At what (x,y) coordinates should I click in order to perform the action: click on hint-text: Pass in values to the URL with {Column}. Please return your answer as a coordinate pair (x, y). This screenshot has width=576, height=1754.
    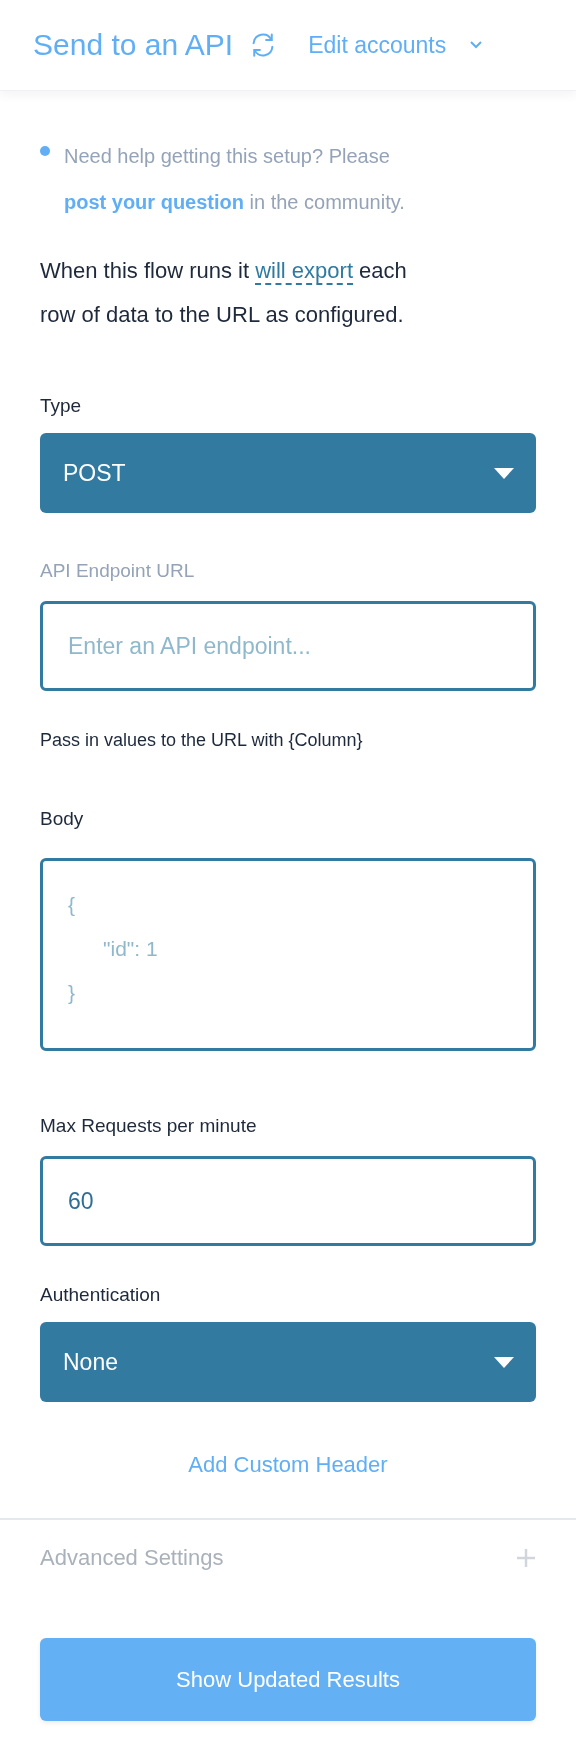
    Looking at the image, I should click on (202, 740).